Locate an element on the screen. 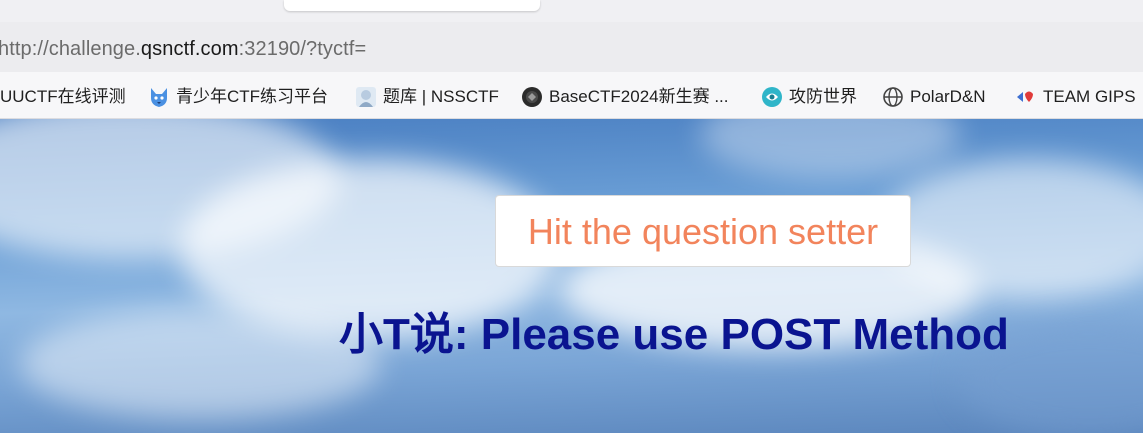 The width and height of the screenshot is (1143, 433). bookmark-label: 青少年CTF练习平台 is located at coordinates (252, 96).